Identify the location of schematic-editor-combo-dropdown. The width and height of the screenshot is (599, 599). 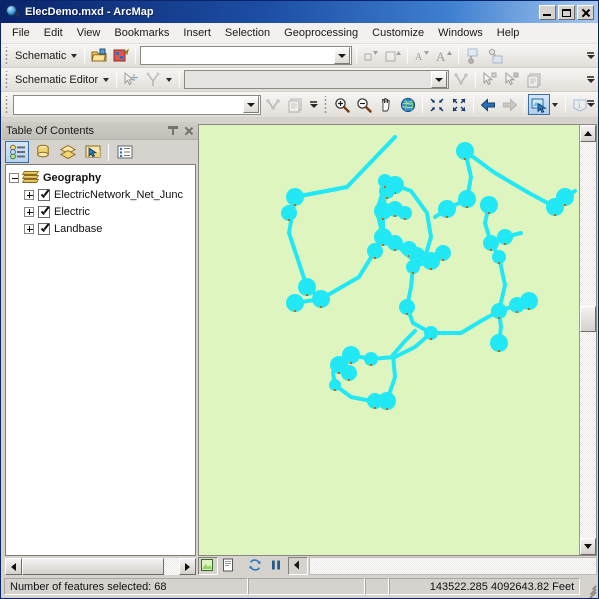
(439, 79).